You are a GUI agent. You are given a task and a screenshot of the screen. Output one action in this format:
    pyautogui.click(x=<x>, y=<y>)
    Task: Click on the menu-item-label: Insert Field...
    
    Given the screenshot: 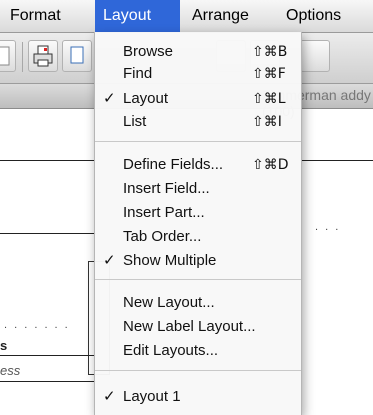 What is the action you would take?
    pyautogui.click(x=166, y=188)
    